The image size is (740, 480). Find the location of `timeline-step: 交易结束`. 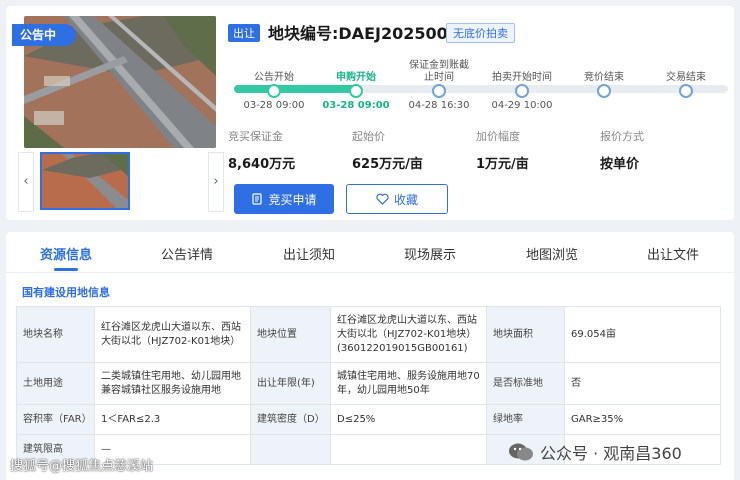

timeline-step: 交易结束 is located at coordinates (686, 80).